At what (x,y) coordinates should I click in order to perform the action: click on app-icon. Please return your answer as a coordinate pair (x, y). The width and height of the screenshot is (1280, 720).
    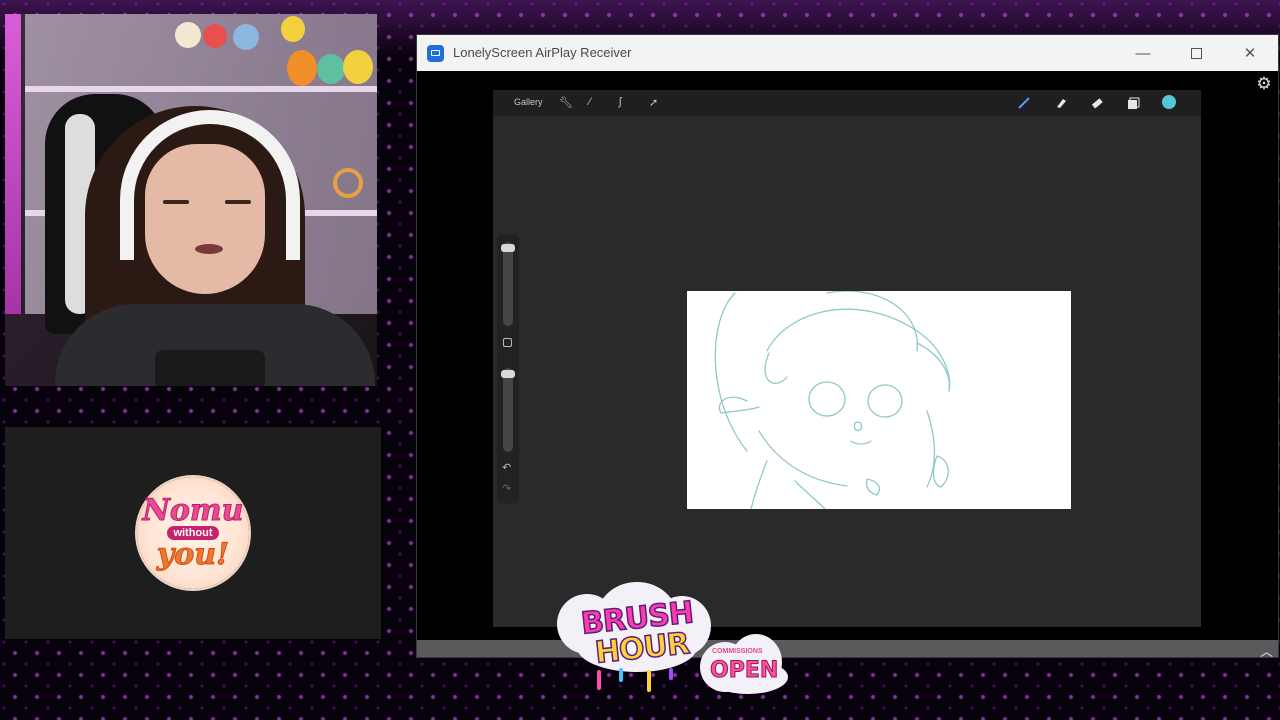
    Looking at the image, I should click on (435, 53).